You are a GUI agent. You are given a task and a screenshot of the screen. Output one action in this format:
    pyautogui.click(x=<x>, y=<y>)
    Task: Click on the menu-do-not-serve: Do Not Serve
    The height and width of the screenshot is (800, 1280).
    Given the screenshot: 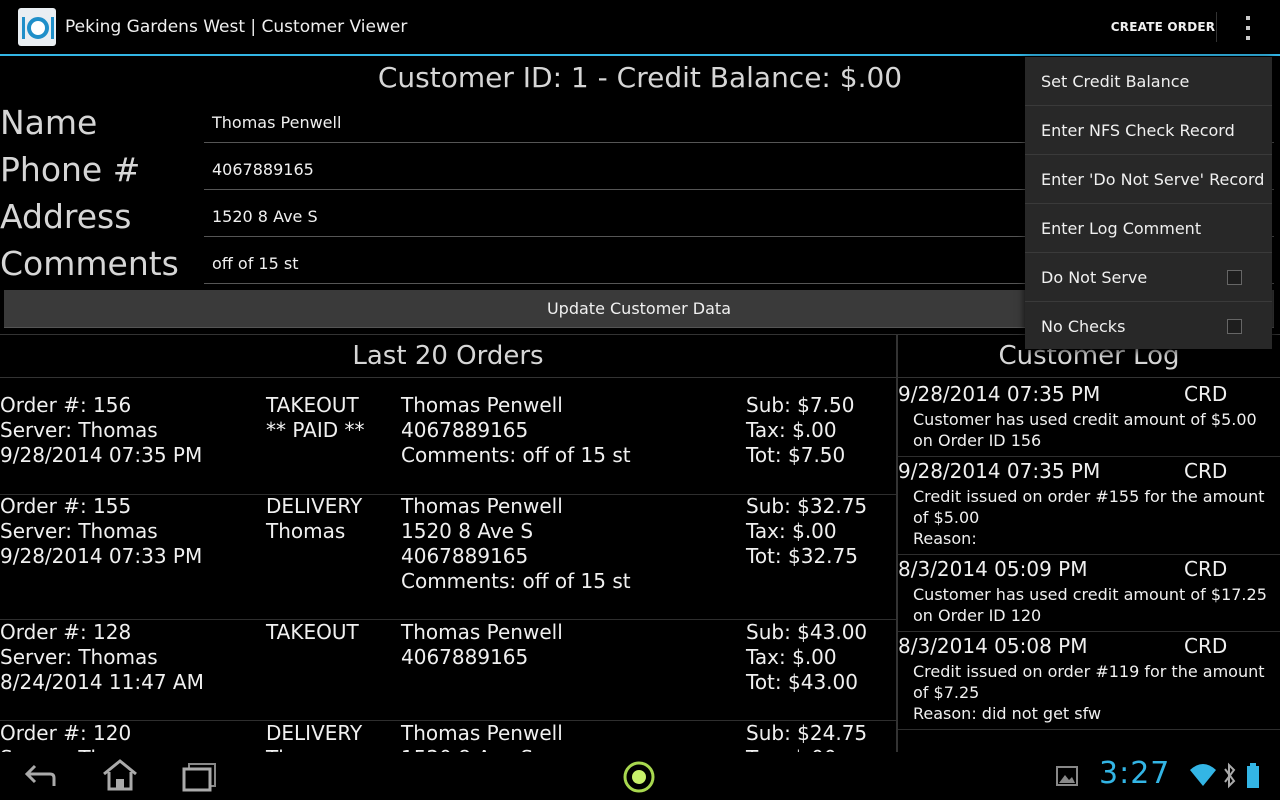 What is the action you would take?
    pyautogui.click(x=1148, y=277)
    